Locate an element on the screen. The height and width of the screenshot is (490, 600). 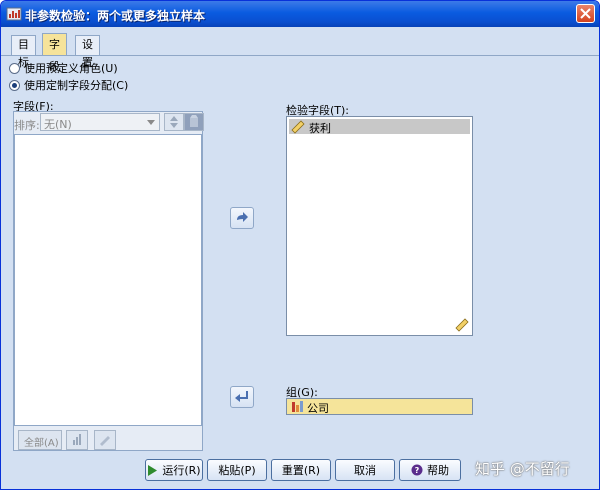
select-all-label: 全部(A) is located at coordinates (41, 443).